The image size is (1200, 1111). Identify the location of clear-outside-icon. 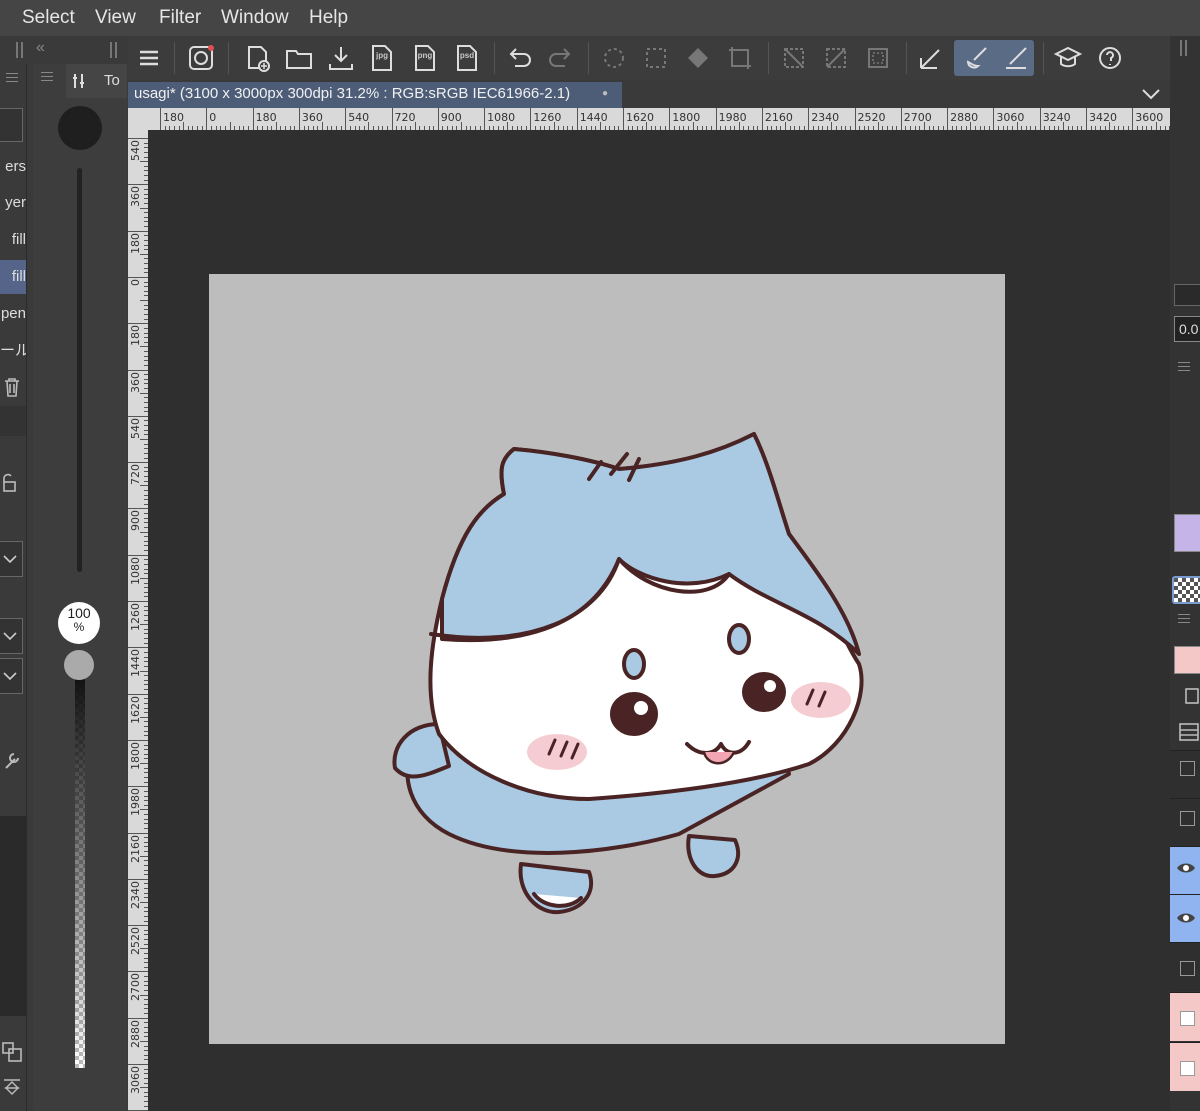
(836, 58).